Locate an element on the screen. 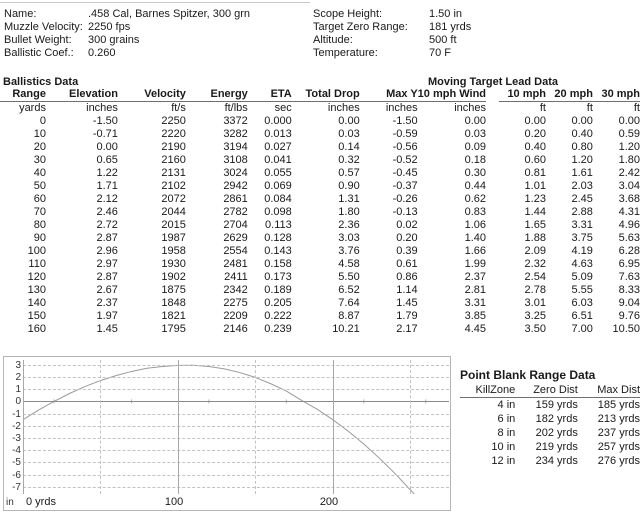 This screenshot has width=640, height=516. load-parameter-value: 300 grains is located at coordinates (114, 40).